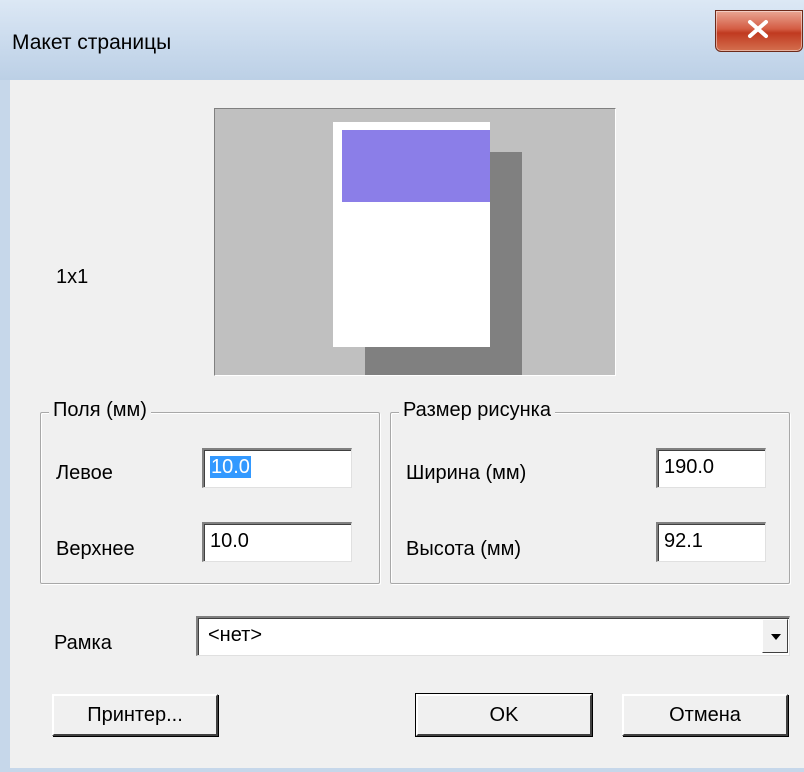 This screenshot has height=772, width=804. What do you see at coordinates (230, 467) in the screenshot?
I see `left-margin-value: 10.0` at bounding box center [230, 467].